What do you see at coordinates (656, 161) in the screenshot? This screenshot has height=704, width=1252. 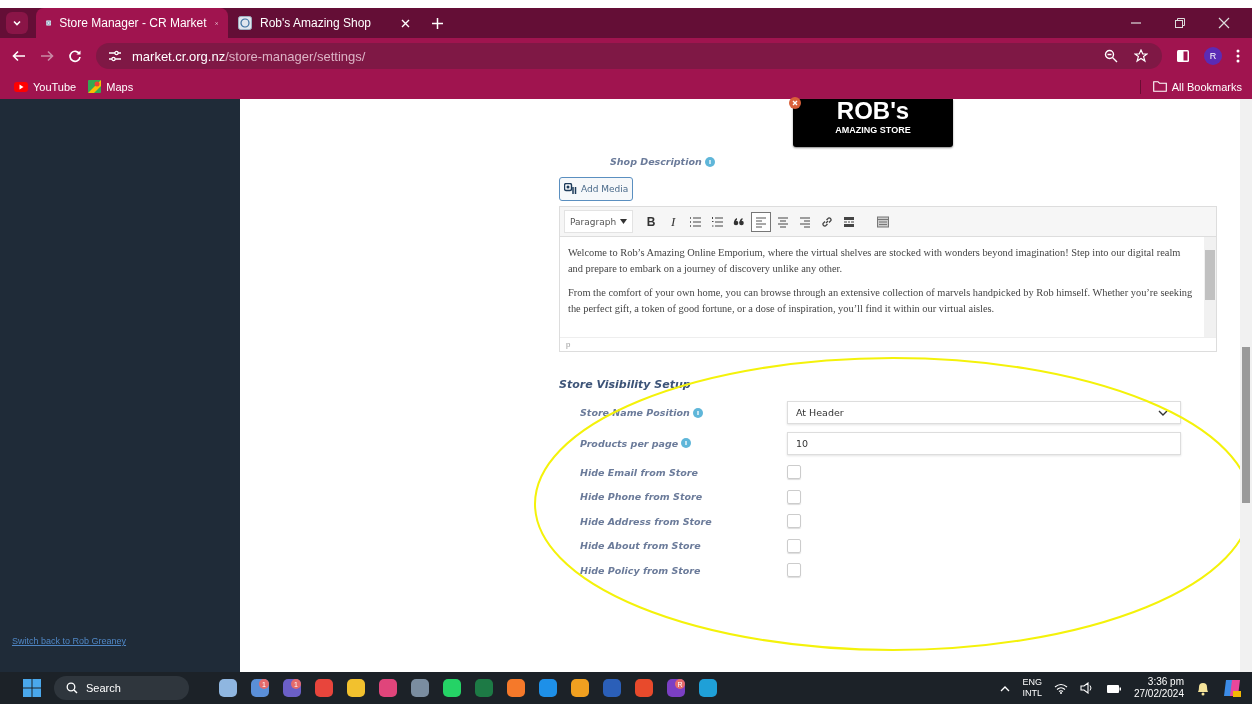 I see `field-label: Shop Description` at bounding box center [656, 161].